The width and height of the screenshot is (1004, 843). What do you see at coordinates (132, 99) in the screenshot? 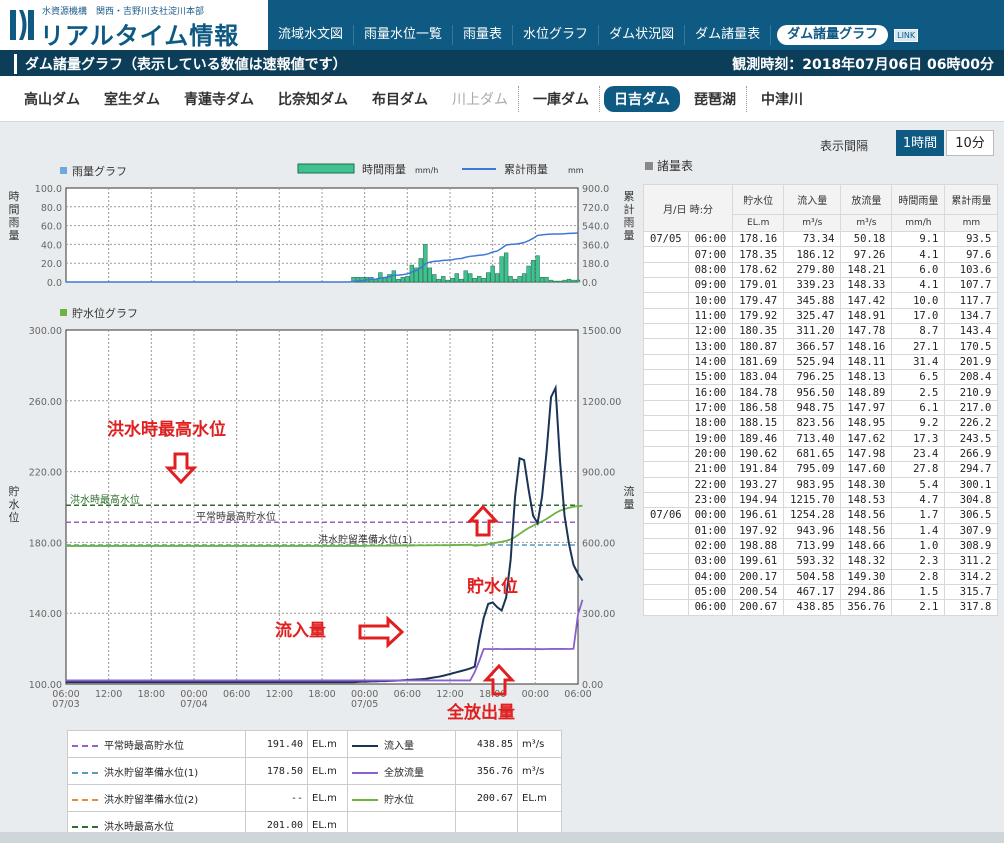
I see `tab-murou: 室生ダム` at bounding box center [132, 99].